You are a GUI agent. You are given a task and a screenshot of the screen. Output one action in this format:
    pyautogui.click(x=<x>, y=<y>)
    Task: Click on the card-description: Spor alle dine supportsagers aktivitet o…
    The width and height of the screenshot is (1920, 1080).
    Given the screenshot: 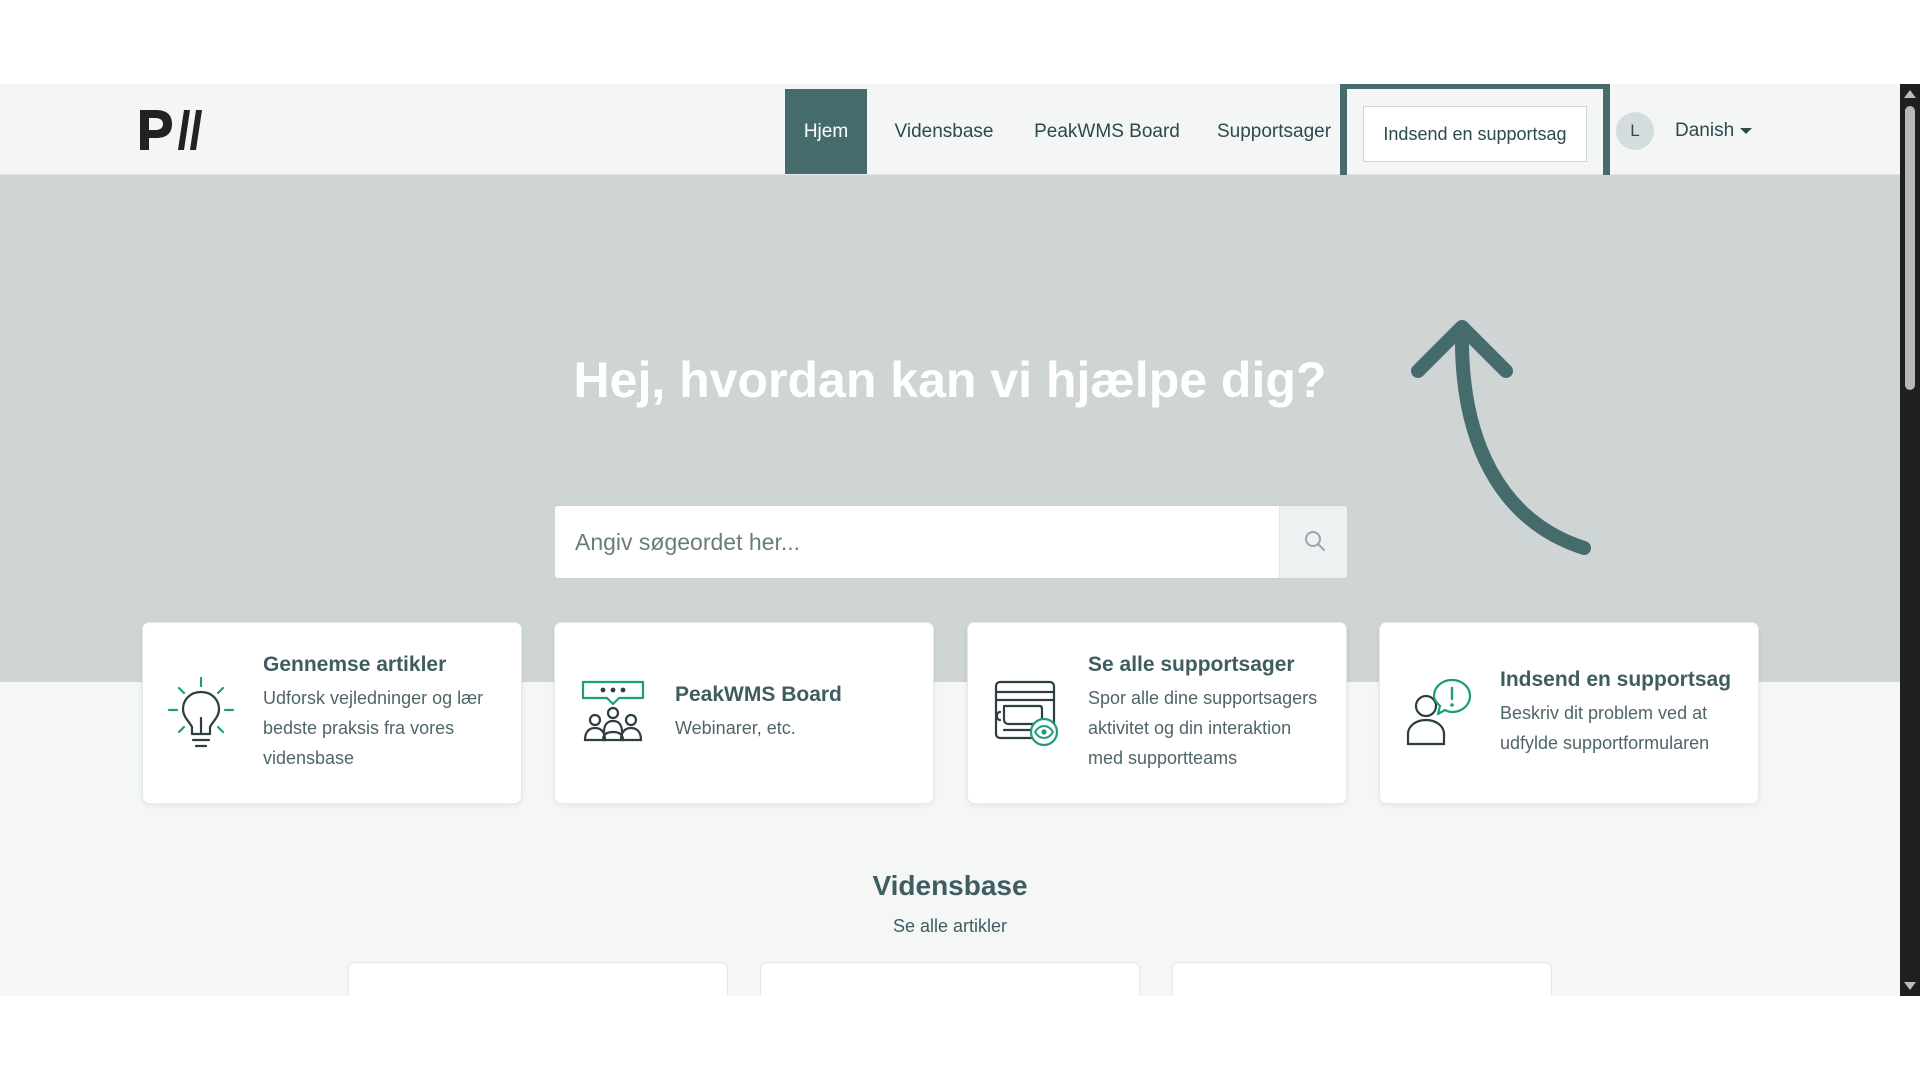 What is the action you would take?
    pyautogui.click(x=1203, y=728)
    